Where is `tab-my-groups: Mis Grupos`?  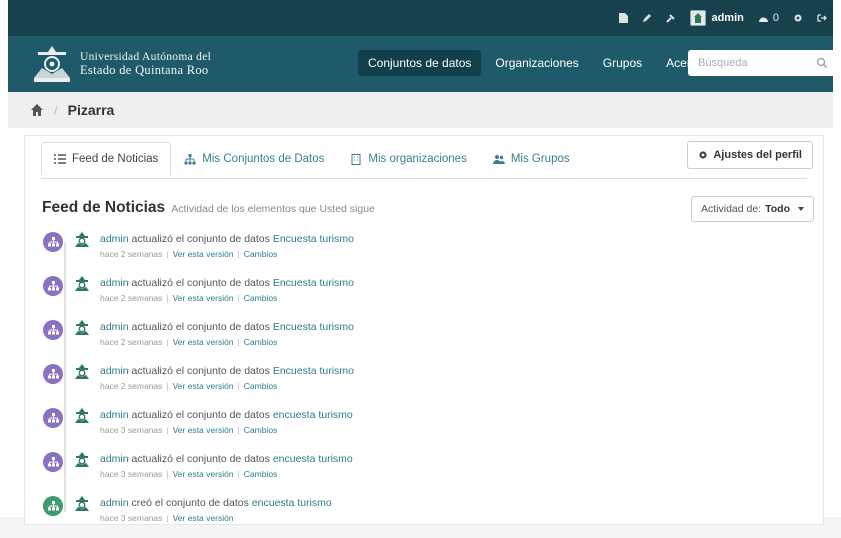 tab-my-groups: Mis Grupos is located at coordinates (531, 158).